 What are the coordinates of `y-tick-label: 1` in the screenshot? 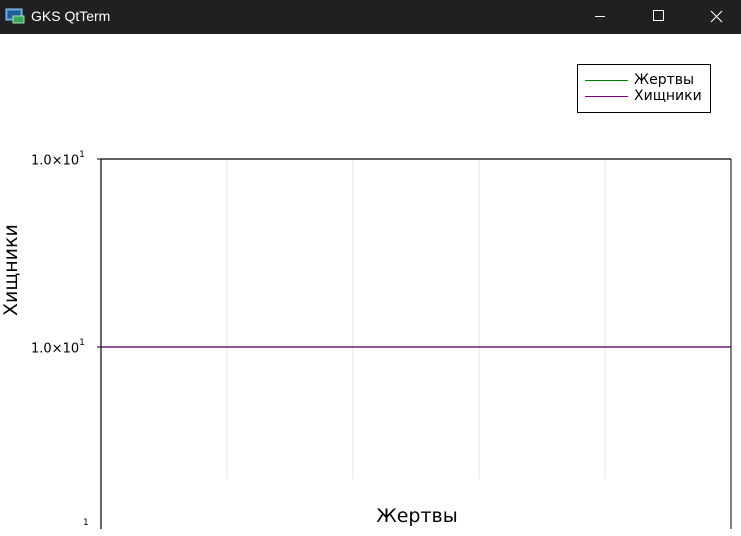 It's located at (86, 523).